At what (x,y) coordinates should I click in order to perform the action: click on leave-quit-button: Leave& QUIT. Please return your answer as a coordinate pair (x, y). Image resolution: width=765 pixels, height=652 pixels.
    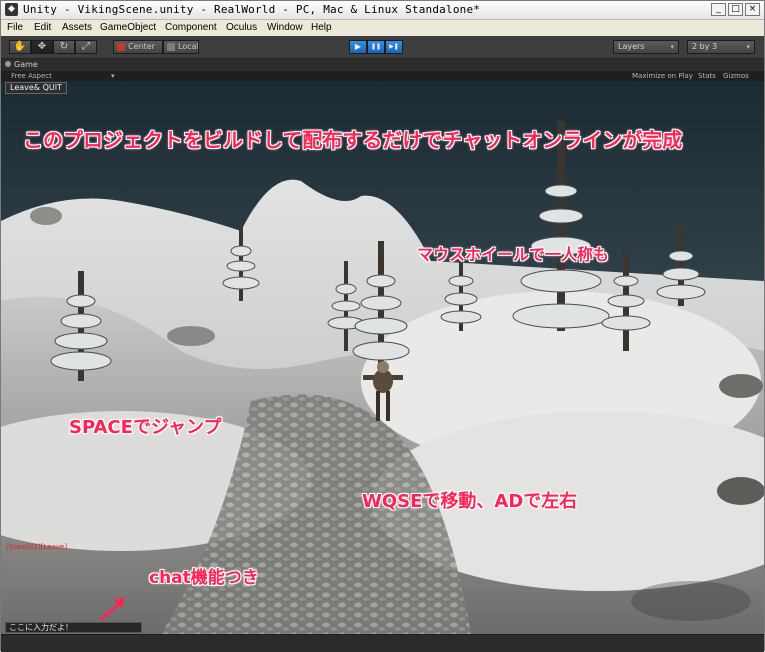
    Looking at the image, I should click on (36, 88).